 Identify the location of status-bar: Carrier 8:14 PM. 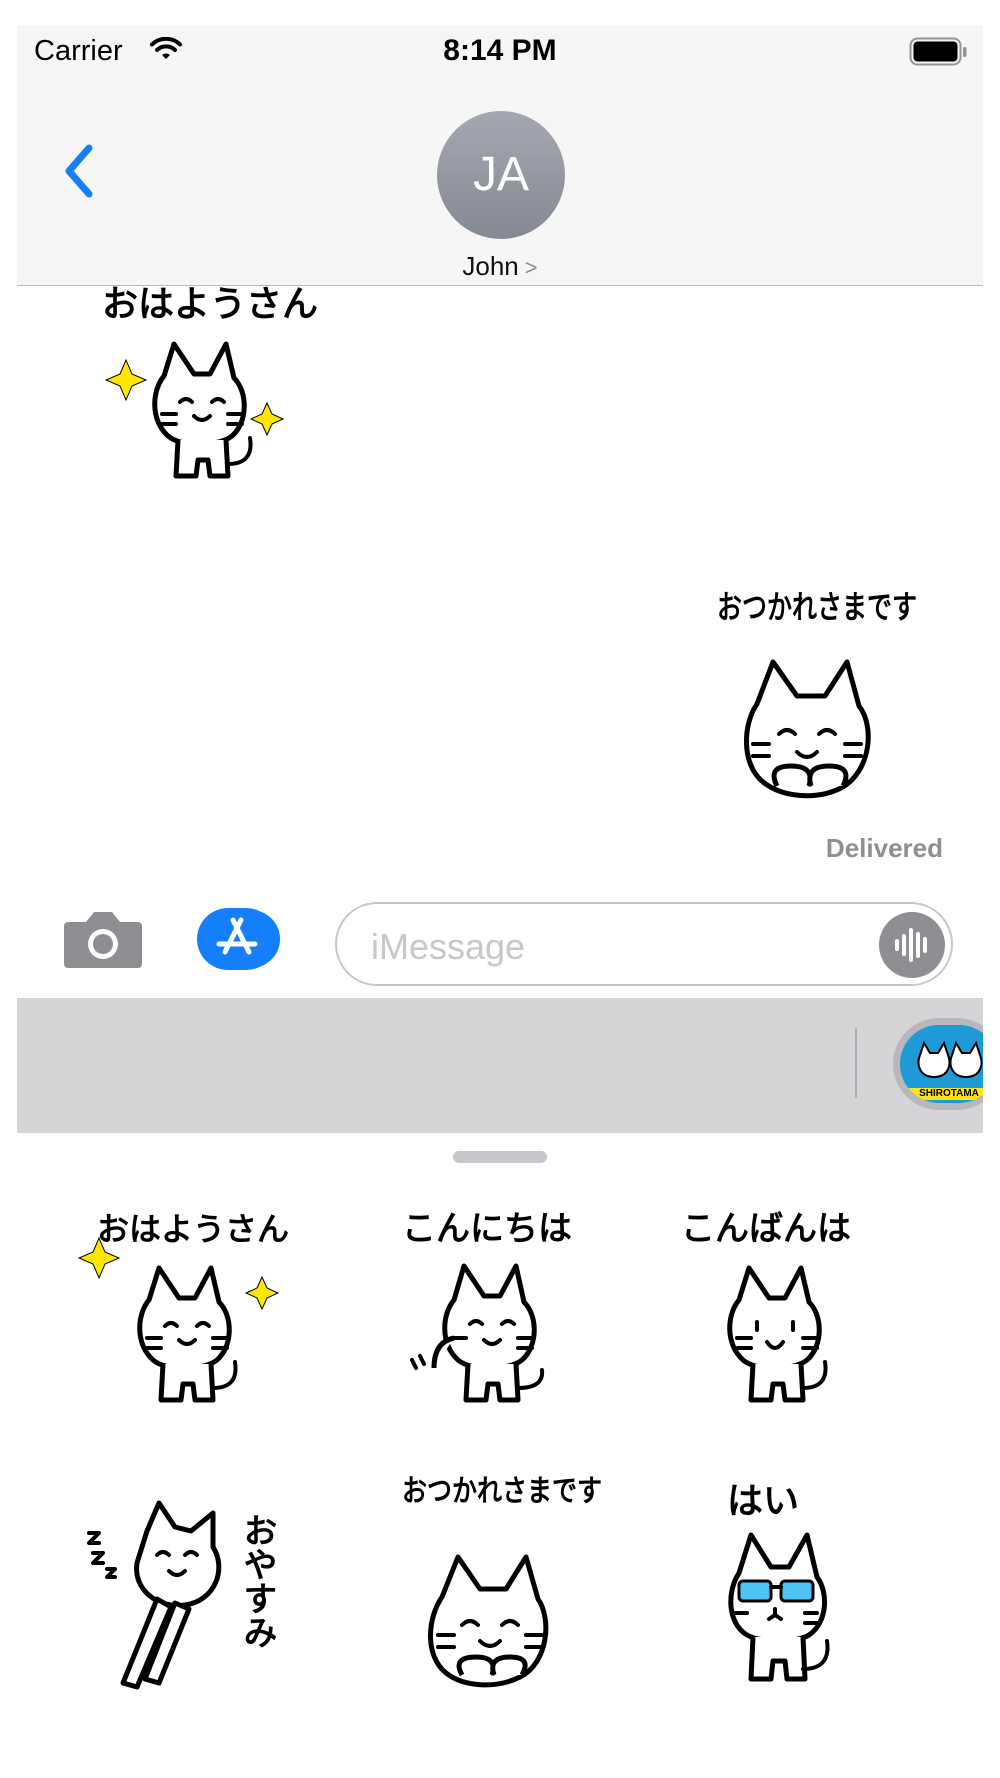
(500, 53).